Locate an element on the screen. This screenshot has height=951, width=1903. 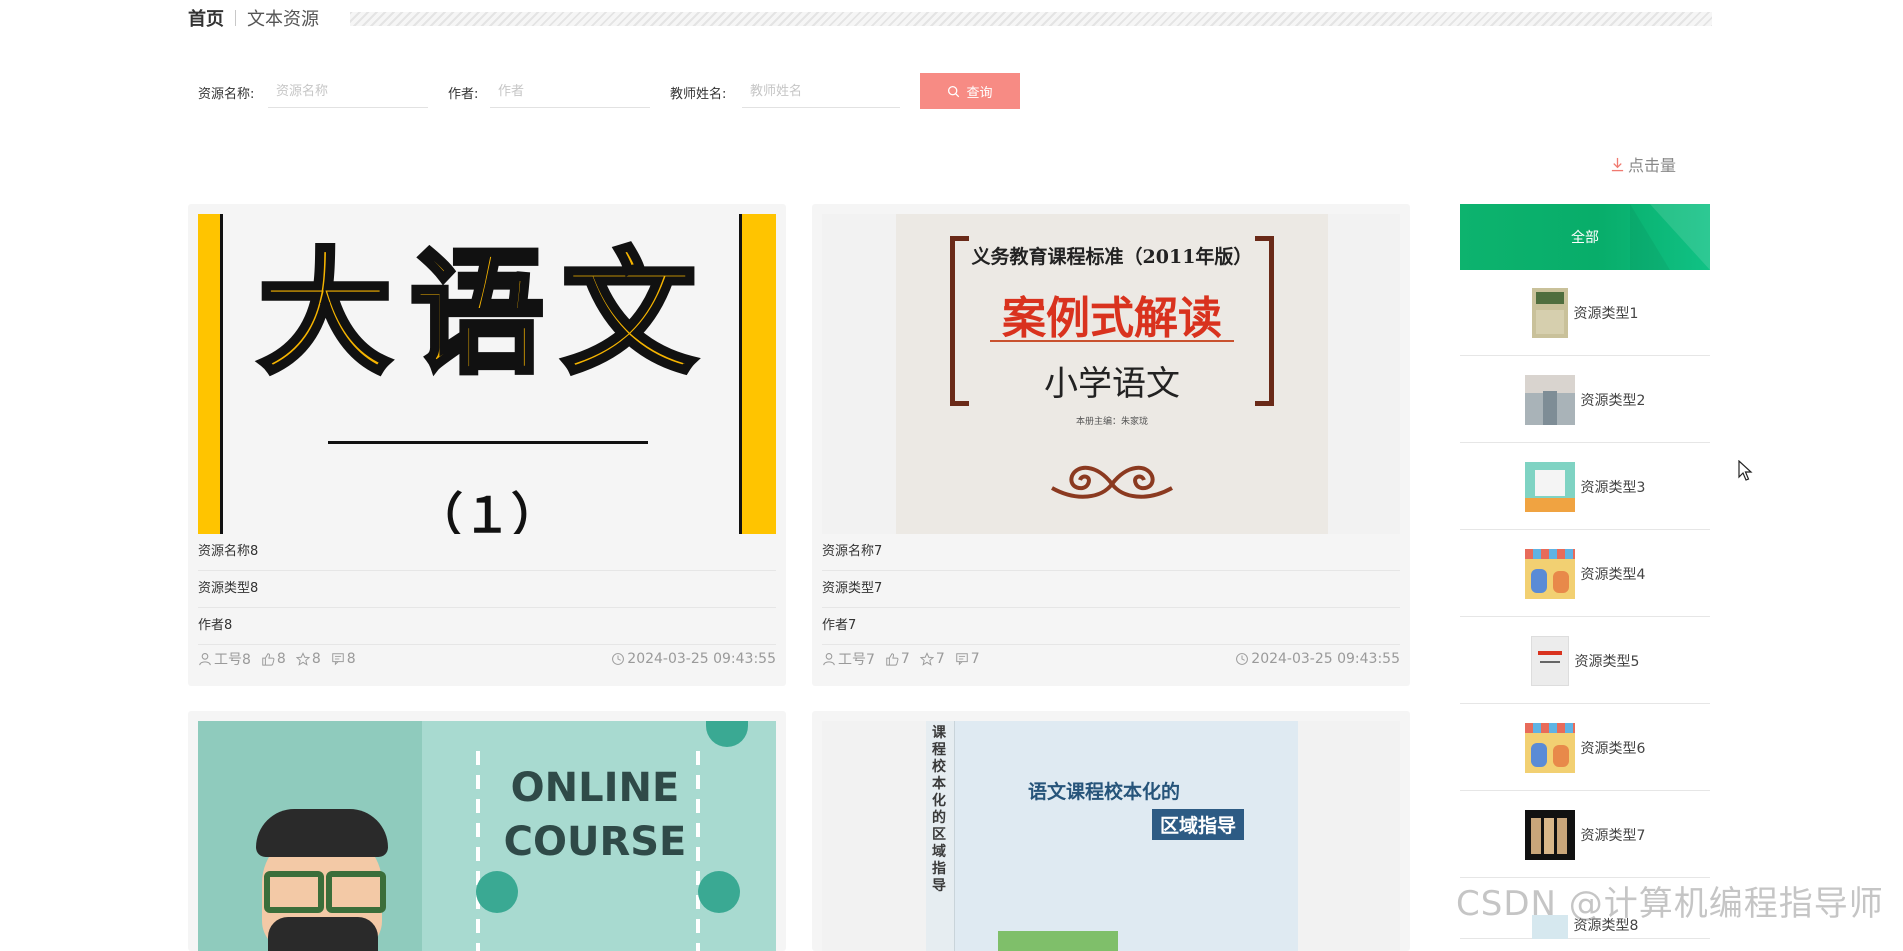
category-label: 资源类型1 is located at coordinates (1606, 313).